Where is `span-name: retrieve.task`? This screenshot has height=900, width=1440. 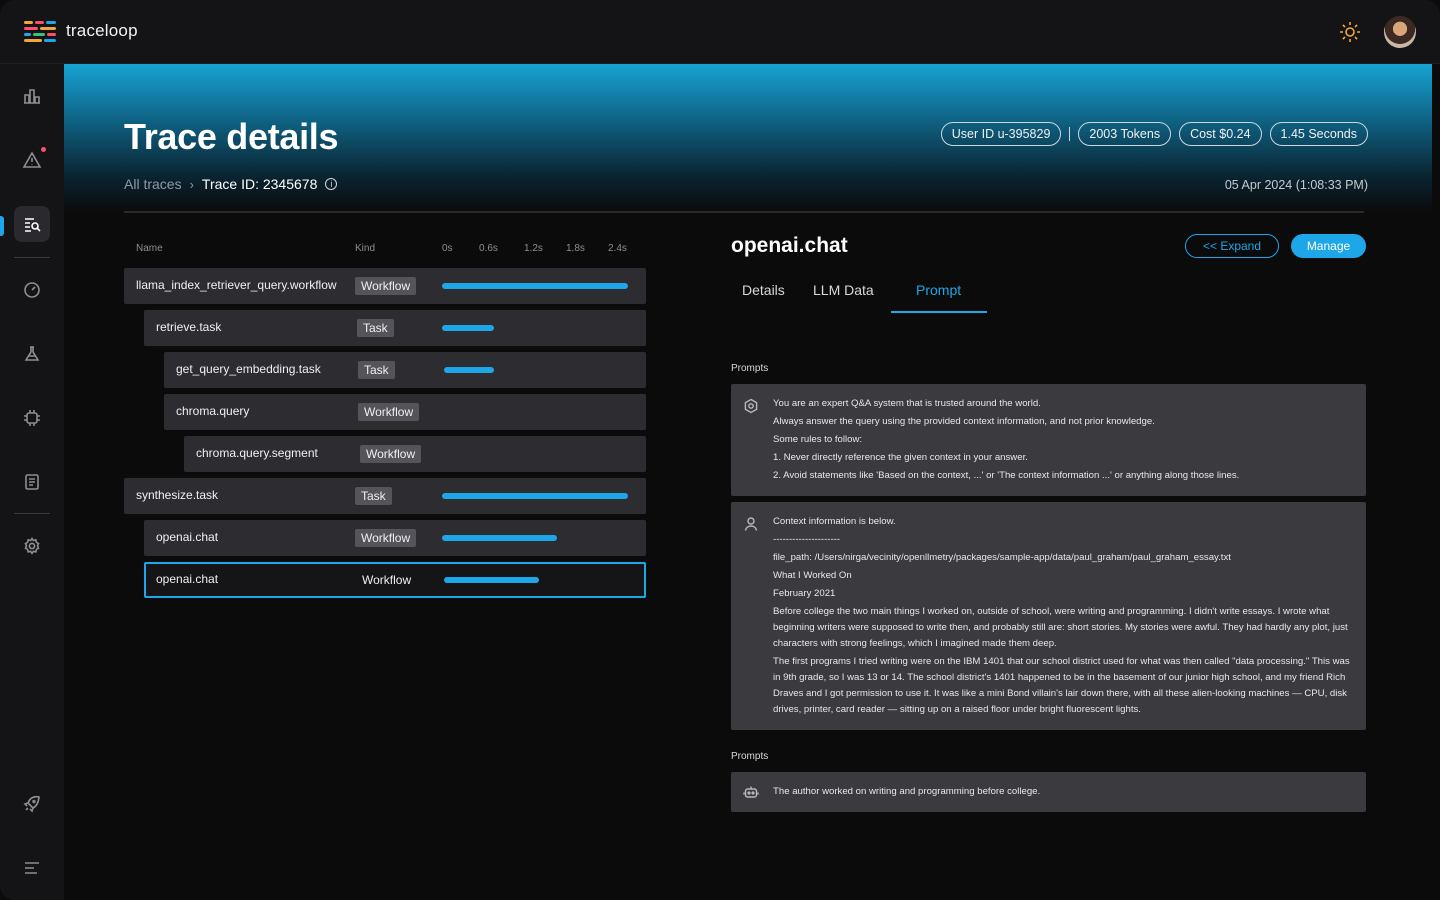 span-name: retrieve.task is located at coordinates (189, 327).